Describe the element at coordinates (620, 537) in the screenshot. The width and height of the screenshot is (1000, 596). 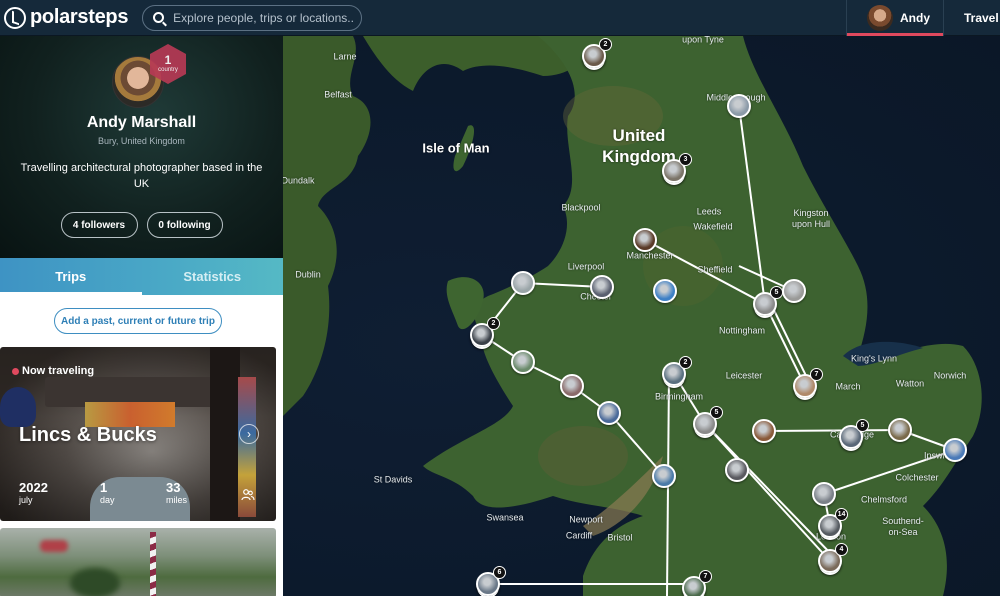
I see `map-label: Bristol` at that location.